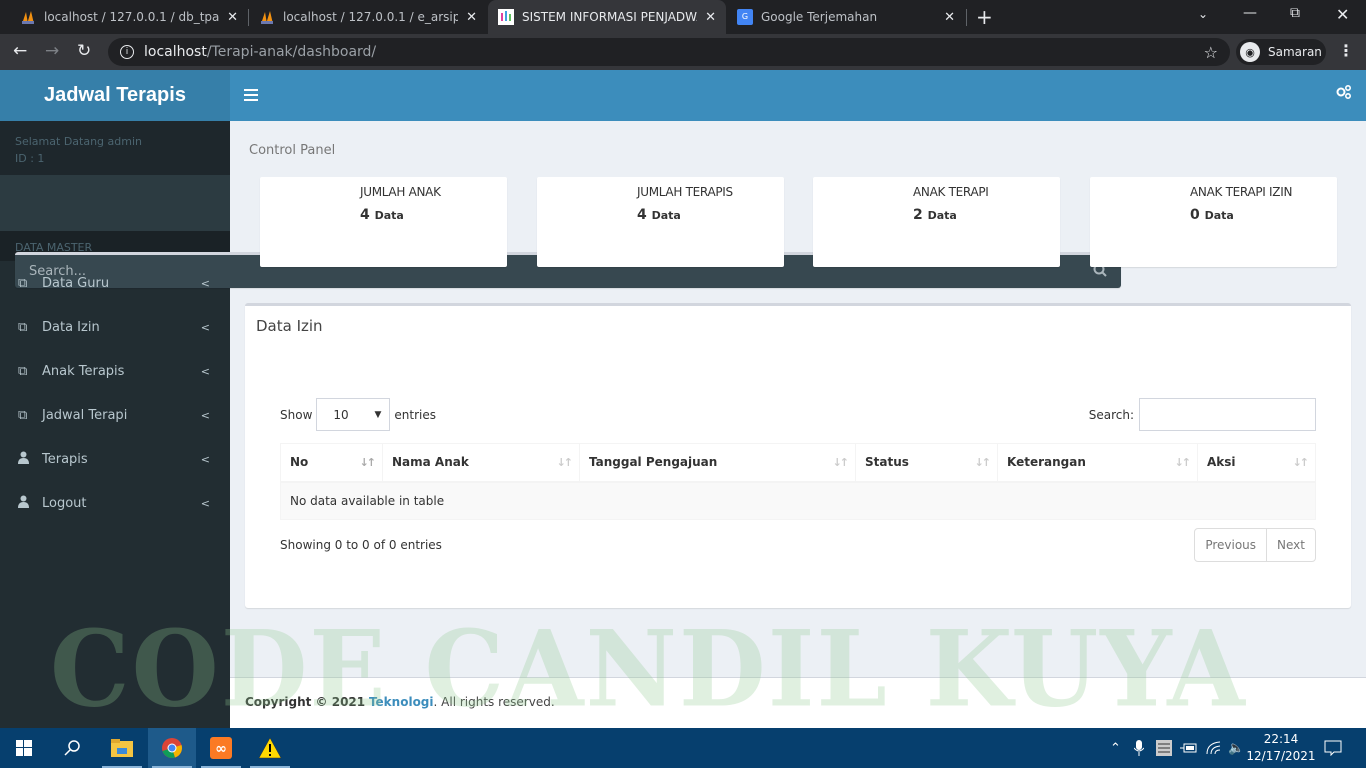 This screenshot has width=1366, height=768. What do you see at coordinates (1211, 52) in the screenshot?
I see `bookmark-star-icon: ☆` at bounding box center [1211, 52].